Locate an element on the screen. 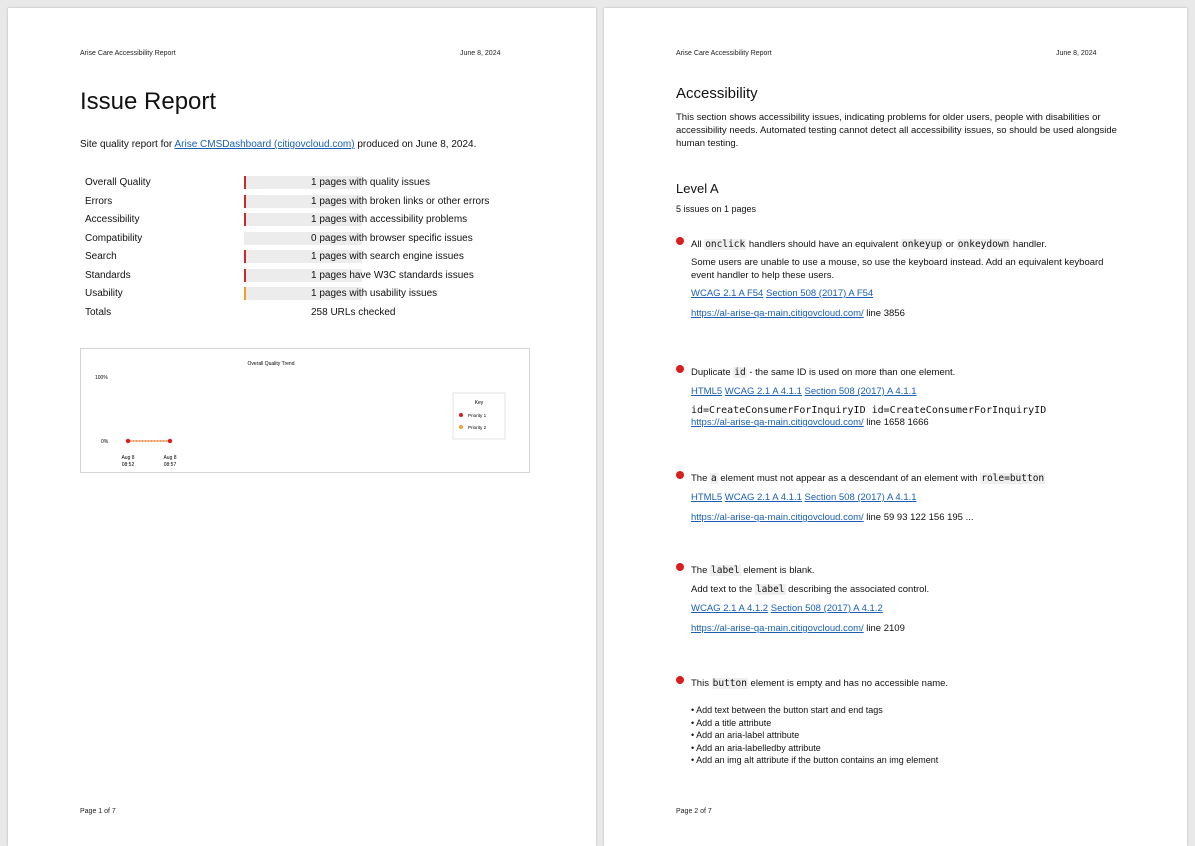  quality-desc: 1 pages with usability issues is located at coordinates (374, 293).